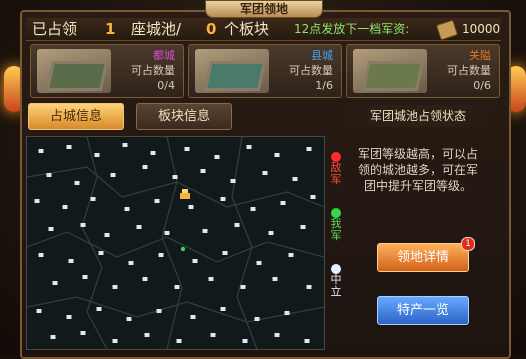 This screenshot has width=526, height=359. Describe the element at coordinates (447, 30) in the screenshot. I see `supply-bundle-icon` at that location.